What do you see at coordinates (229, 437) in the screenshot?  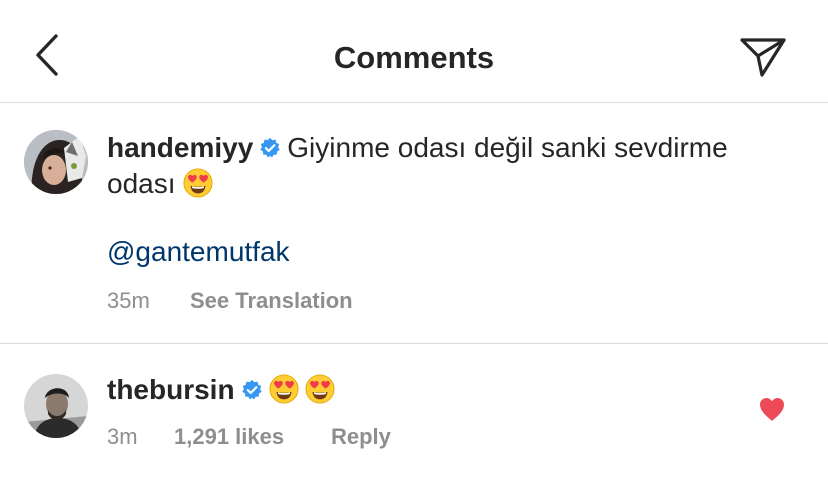 I see `likes-count: 1,291 likes` at bounding box center [229, 437].